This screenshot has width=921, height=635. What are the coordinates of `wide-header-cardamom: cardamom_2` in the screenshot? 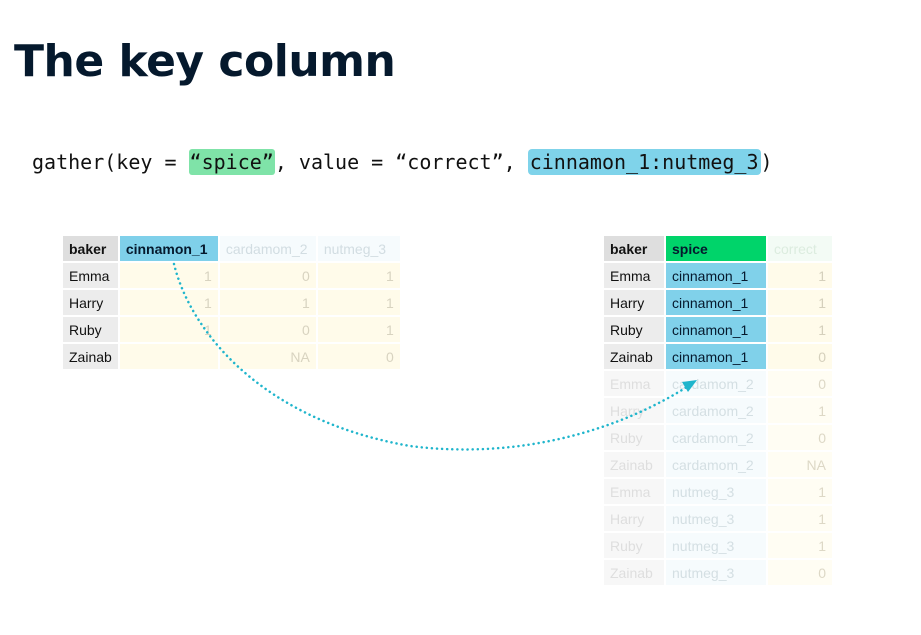 It's located at (267, 248).